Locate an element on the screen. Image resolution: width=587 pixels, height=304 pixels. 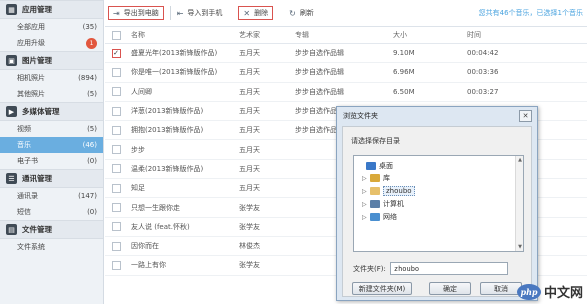
export-to-pc-button: ⇥ 导出到电脑 is located at coordinates (136, 13).